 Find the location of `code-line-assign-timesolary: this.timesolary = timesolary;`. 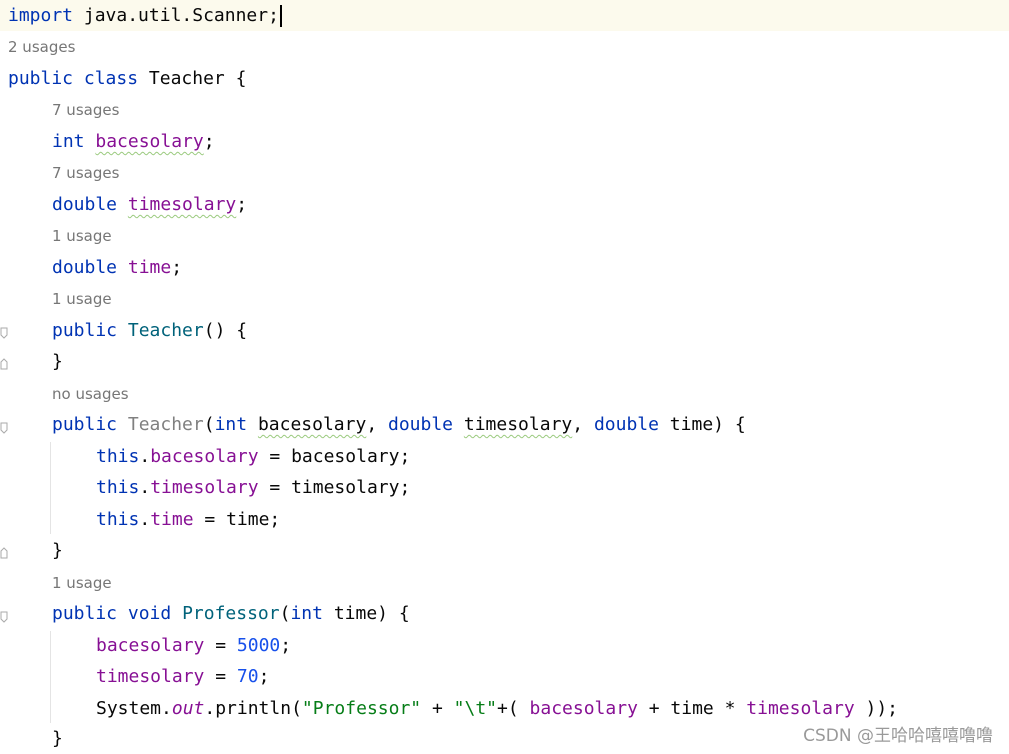

code-line-assign-timesolary: this.timesolary = timesolary; is located at coordinates (504, 487).